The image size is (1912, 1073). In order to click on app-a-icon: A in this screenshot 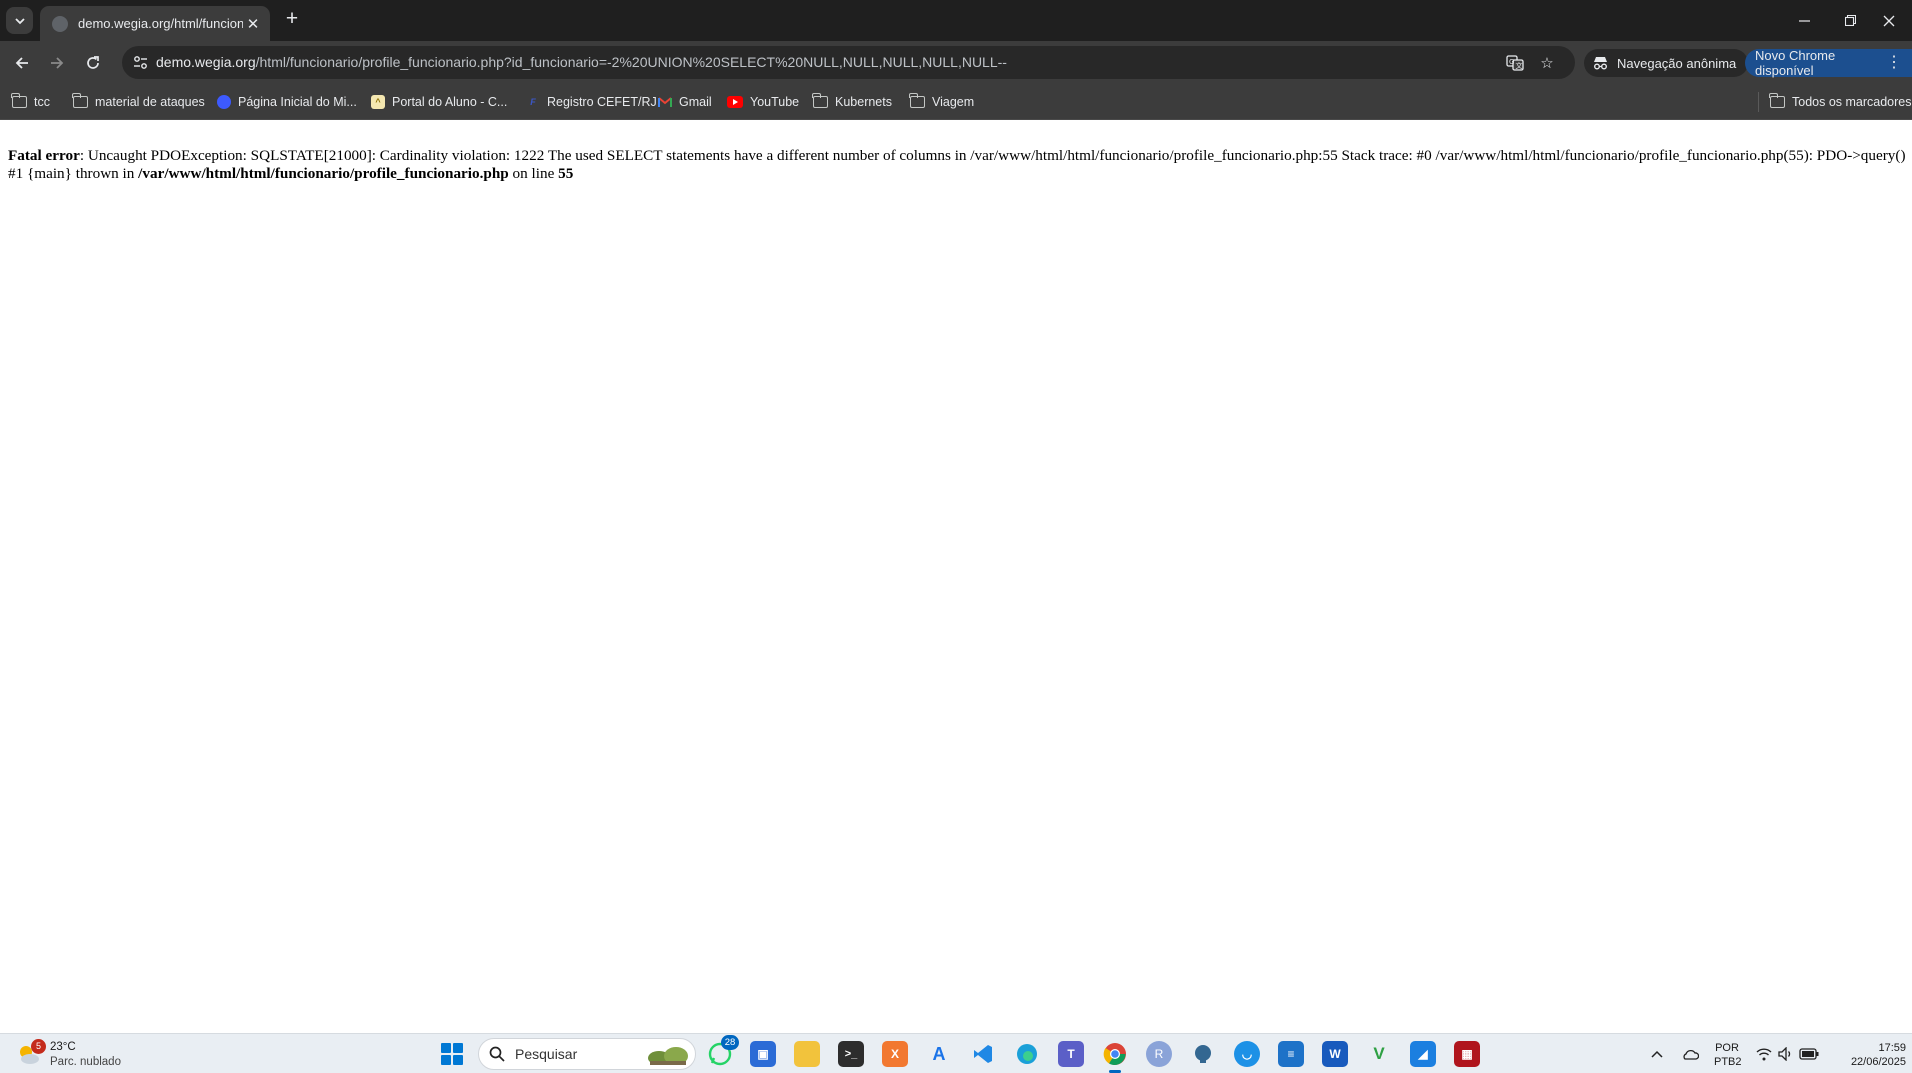, I will do `click(939, 1054)`.